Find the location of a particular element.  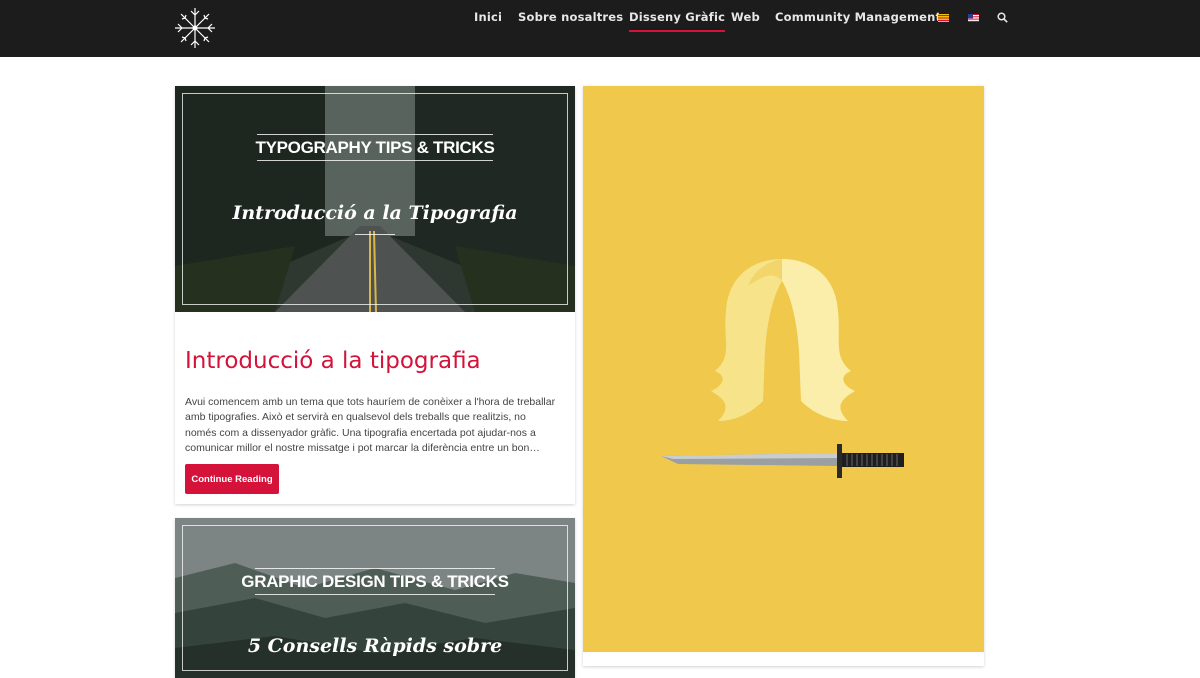

nav-item-sobre-nosaltres: Sobre nosaltres is located at coordinates (570, 17).